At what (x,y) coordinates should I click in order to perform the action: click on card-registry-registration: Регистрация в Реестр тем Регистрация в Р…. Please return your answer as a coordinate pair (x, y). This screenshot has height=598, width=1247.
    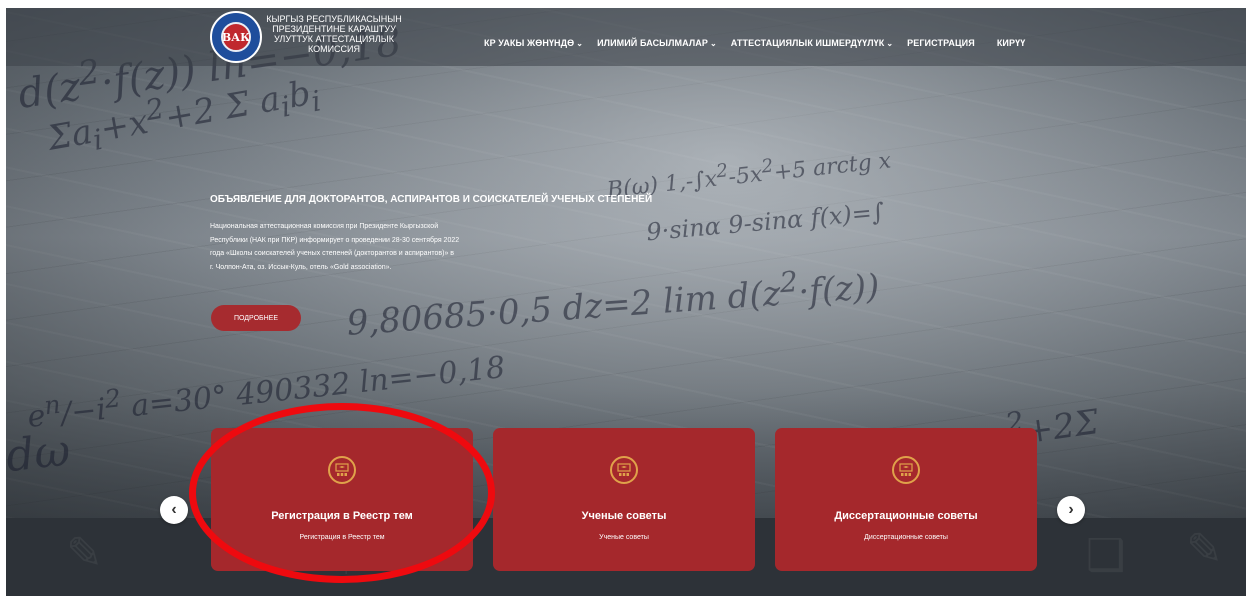
    Looking at the image, I should click on (342, 499).